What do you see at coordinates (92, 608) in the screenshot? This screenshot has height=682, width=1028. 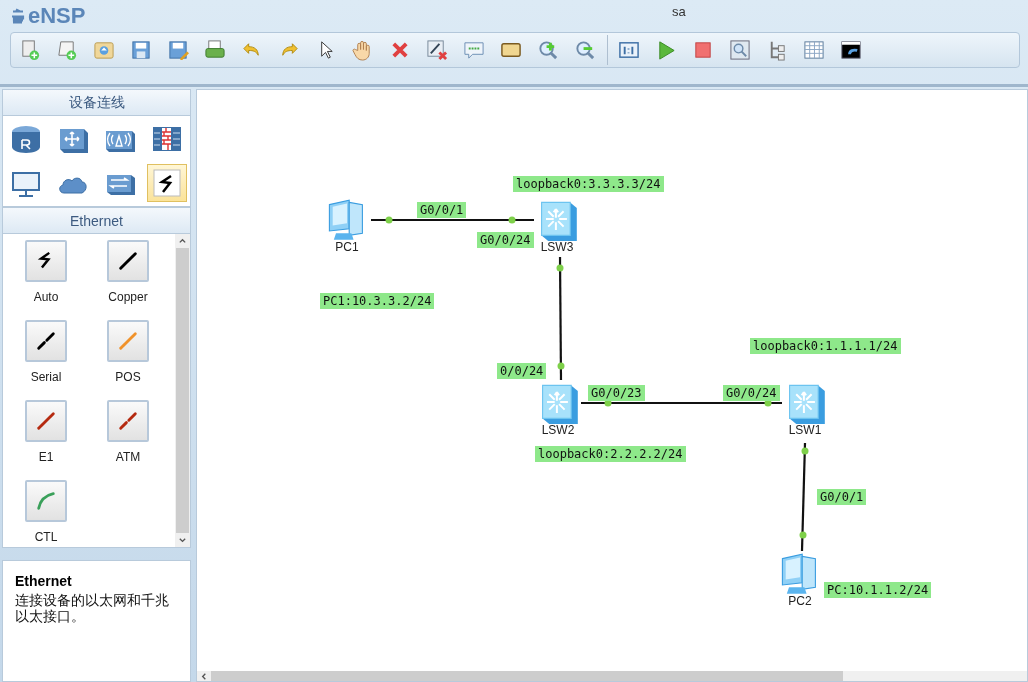 I see `description-text: 连接设备的以太网和千兆以太接口。` at bounding box center [92, 608].